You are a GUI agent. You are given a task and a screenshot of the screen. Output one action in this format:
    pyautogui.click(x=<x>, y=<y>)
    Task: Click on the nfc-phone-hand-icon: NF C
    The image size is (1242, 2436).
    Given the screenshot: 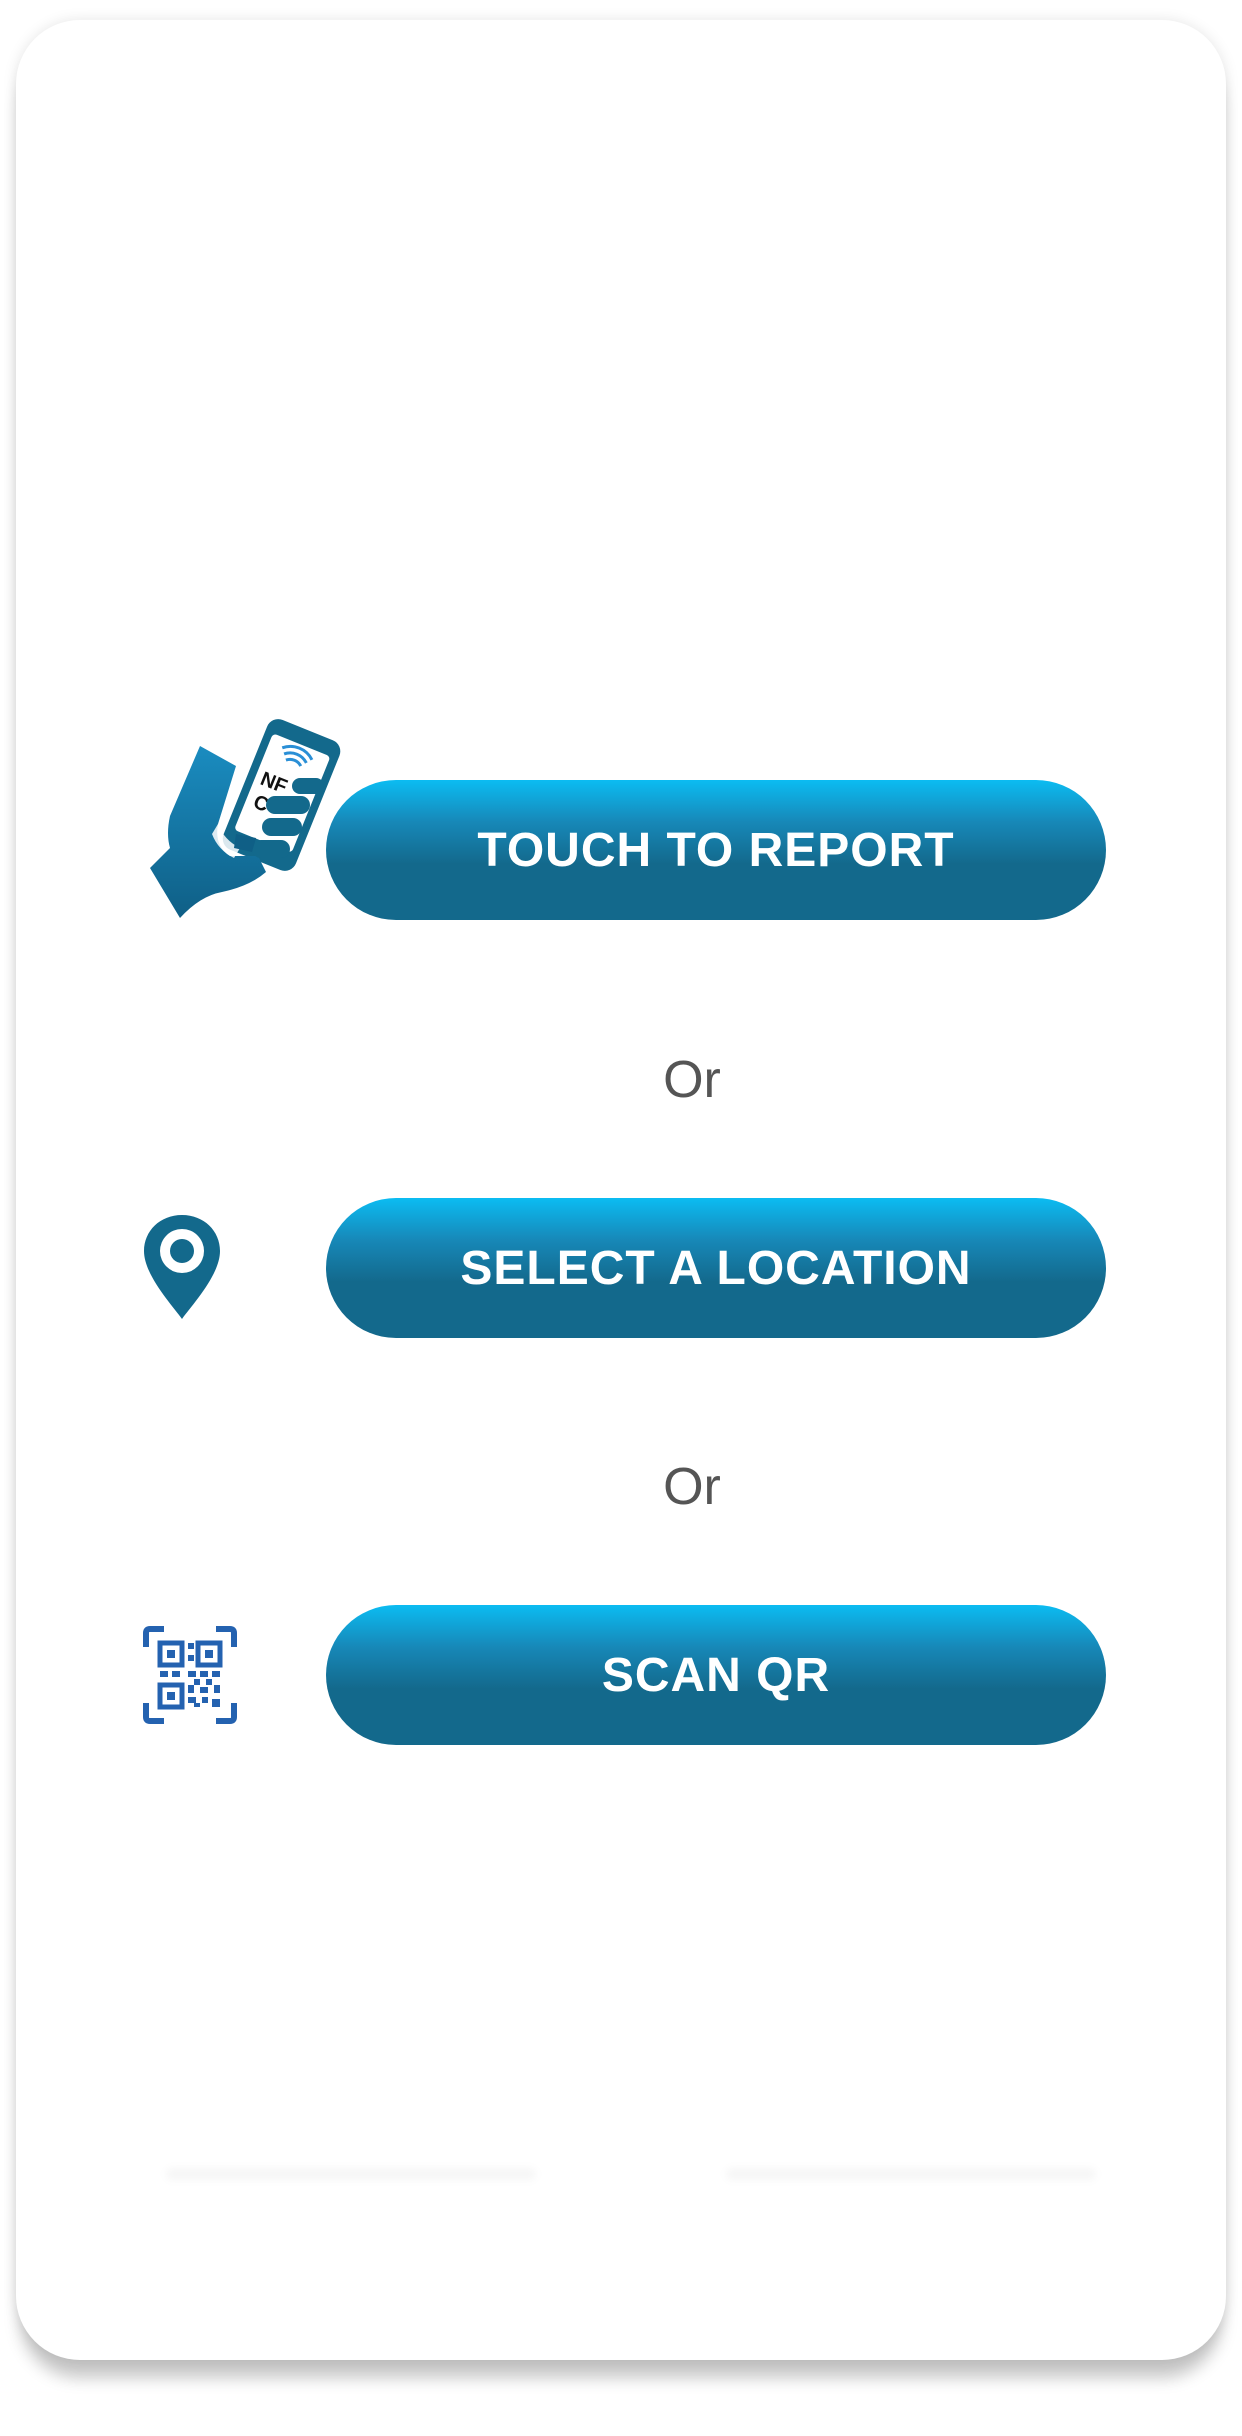 What is the action you would take?
    pyautogui.click(x=252, y=820)
    